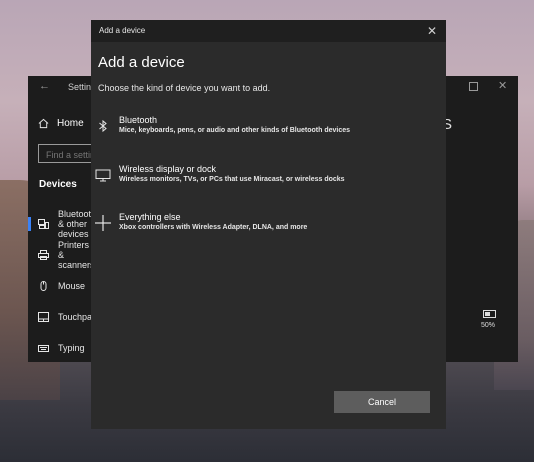 This screenshot has width=534, height=462. What do you see at coordinates (488, 325) in the screenshot?
I see `battery-percent: 50%` at bounding box center [488, 325].